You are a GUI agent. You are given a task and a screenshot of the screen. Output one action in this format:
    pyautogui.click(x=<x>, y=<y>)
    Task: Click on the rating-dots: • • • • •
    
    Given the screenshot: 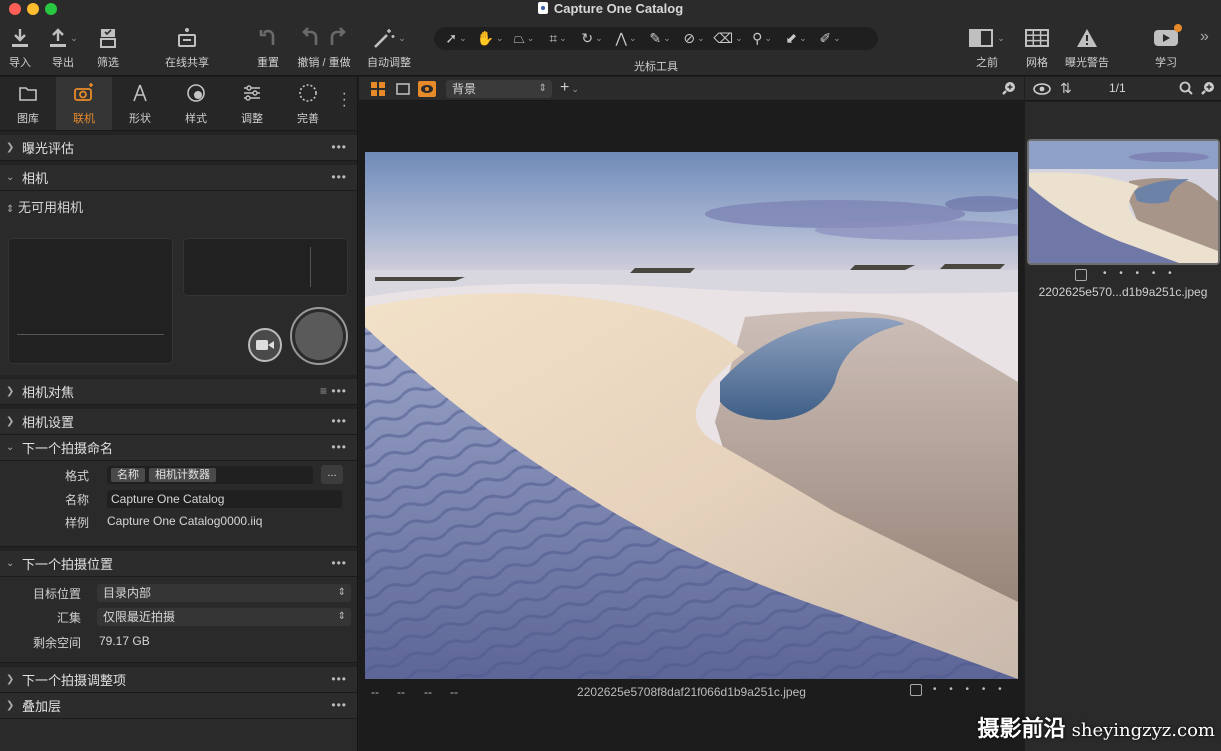 What is the action you would take?
    pyautogui.click(x=970, y=689)
    